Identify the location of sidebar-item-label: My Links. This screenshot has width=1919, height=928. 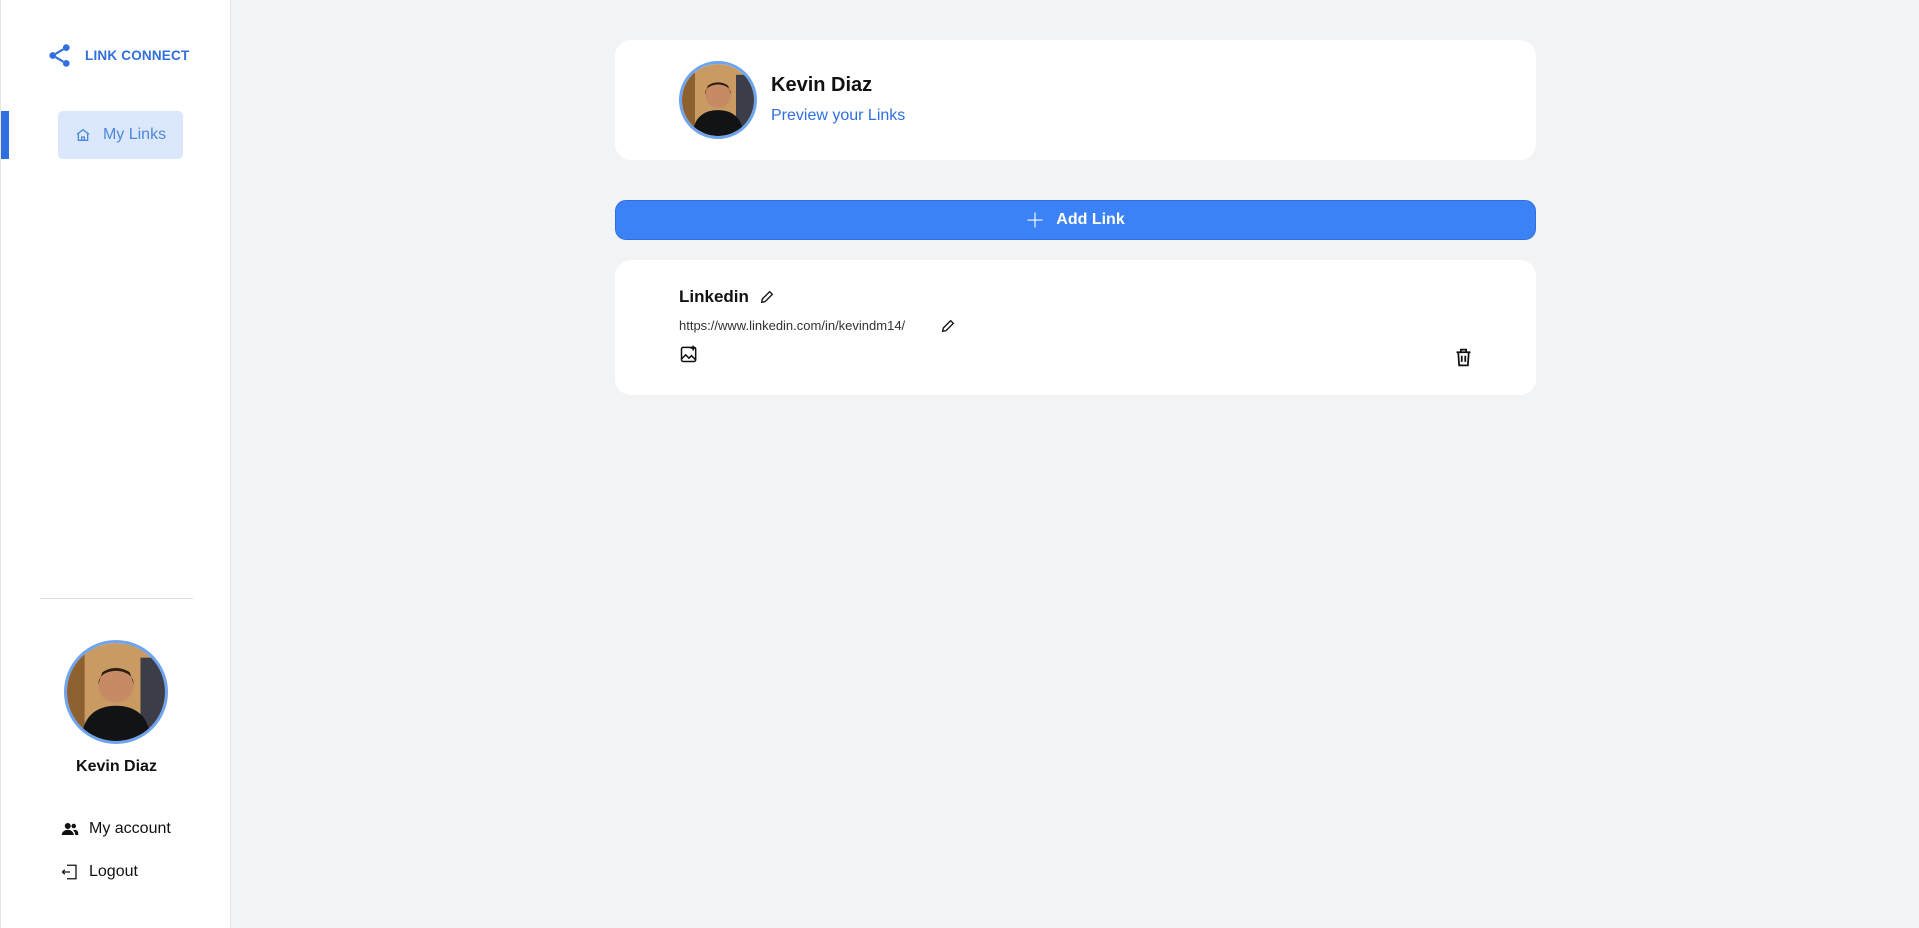
(134, 134).